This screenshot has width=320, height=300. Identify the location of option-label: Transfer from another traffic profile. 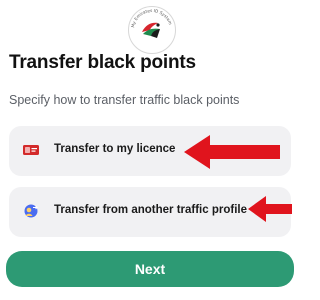
(150, 210).